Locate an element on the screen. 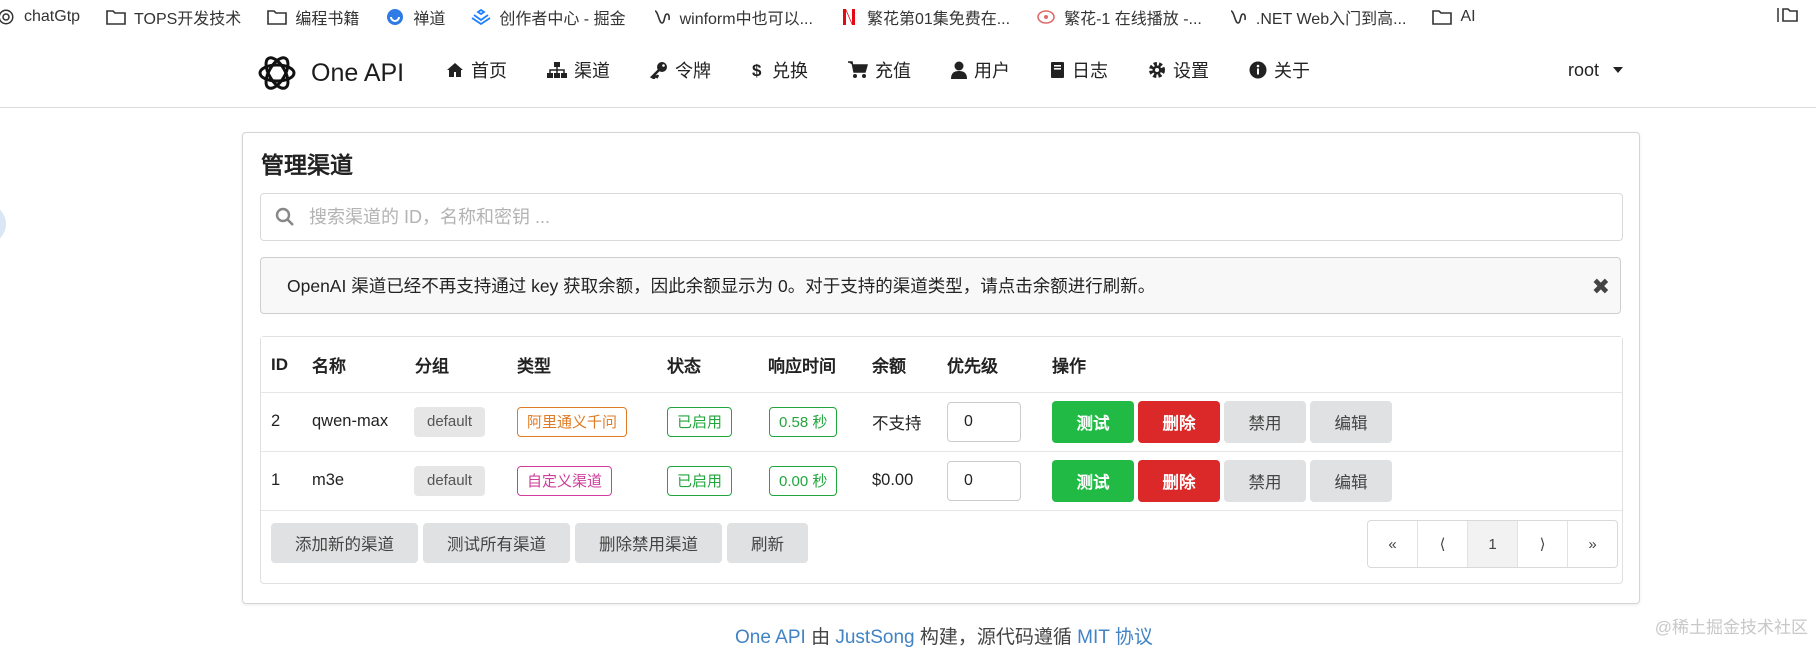 The width and height of the screenshot is (1816, 649). home-icon is located at coordinates (455, 70).